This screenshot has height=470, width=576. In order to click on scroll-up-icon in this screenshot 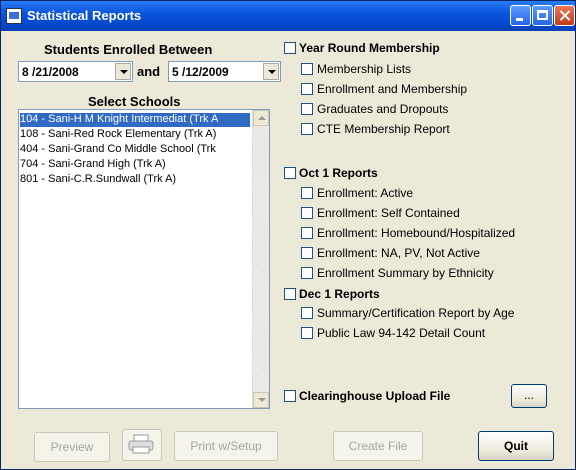, I will do `click(261, 118)`.